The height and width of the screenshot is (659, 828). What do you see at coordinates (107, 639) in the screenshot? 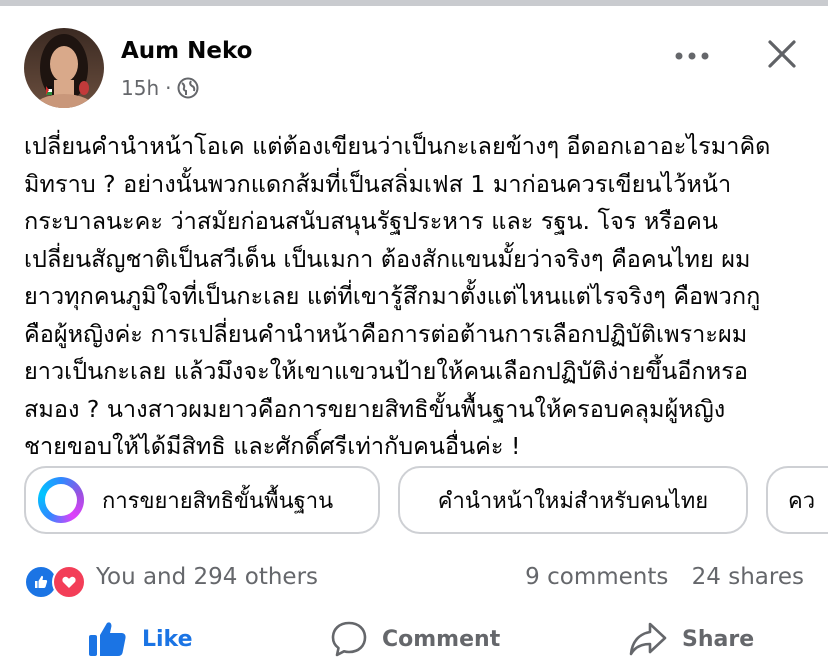
I see `like-icon` at bounding box center [107, 639].